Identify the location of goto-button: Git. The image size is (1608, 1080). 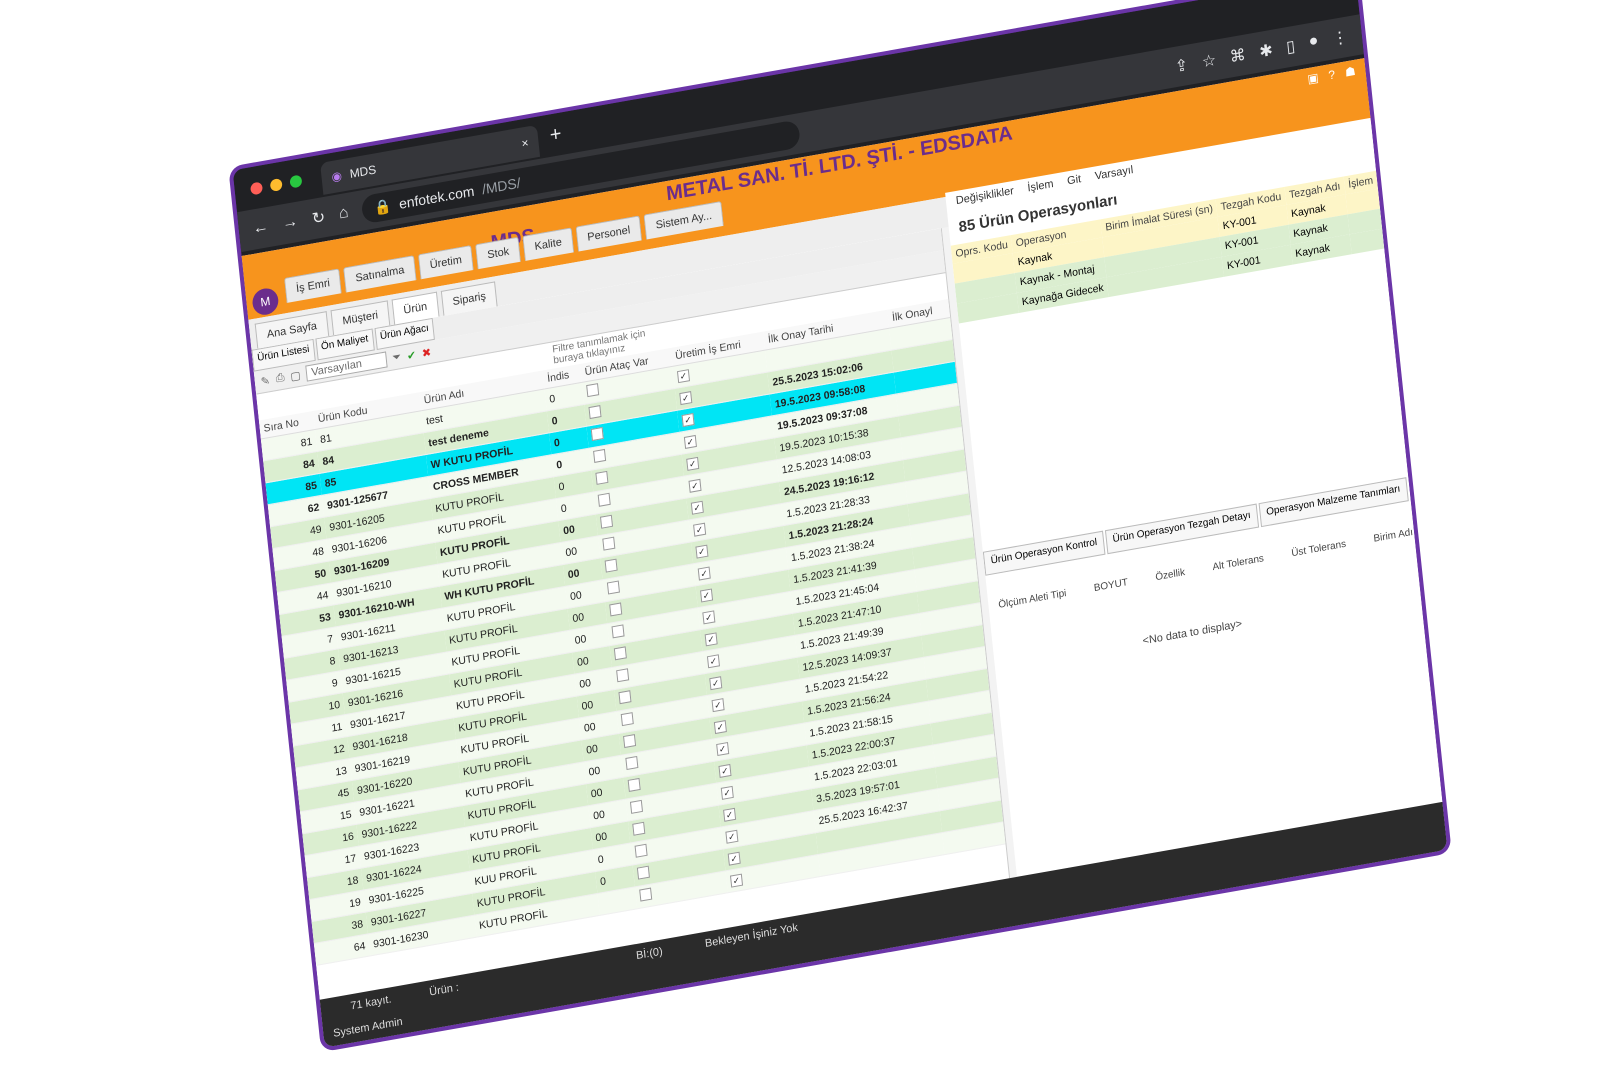
(1074, 180).